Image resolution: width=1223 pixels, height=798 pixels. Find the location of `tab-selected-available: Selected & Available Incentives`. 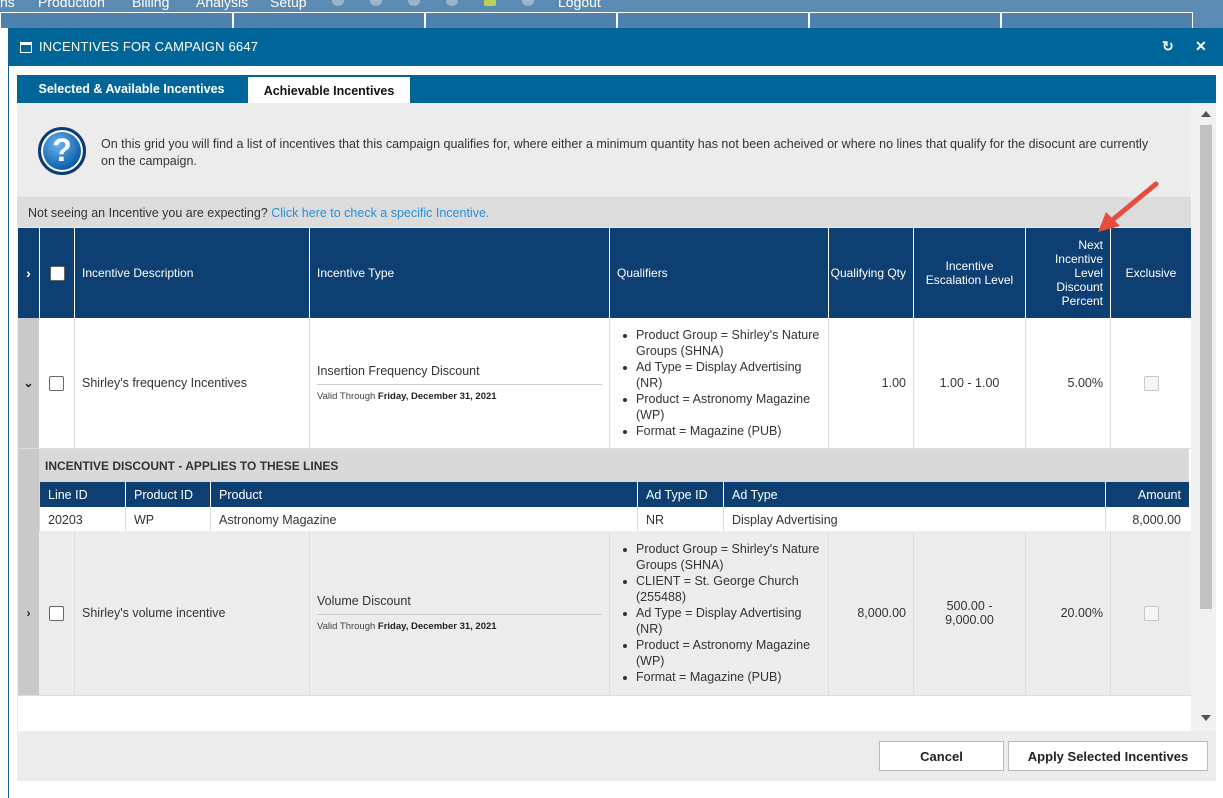

tab-selected-available: Selected & Available Incentives is located at coordinates (131, 89).